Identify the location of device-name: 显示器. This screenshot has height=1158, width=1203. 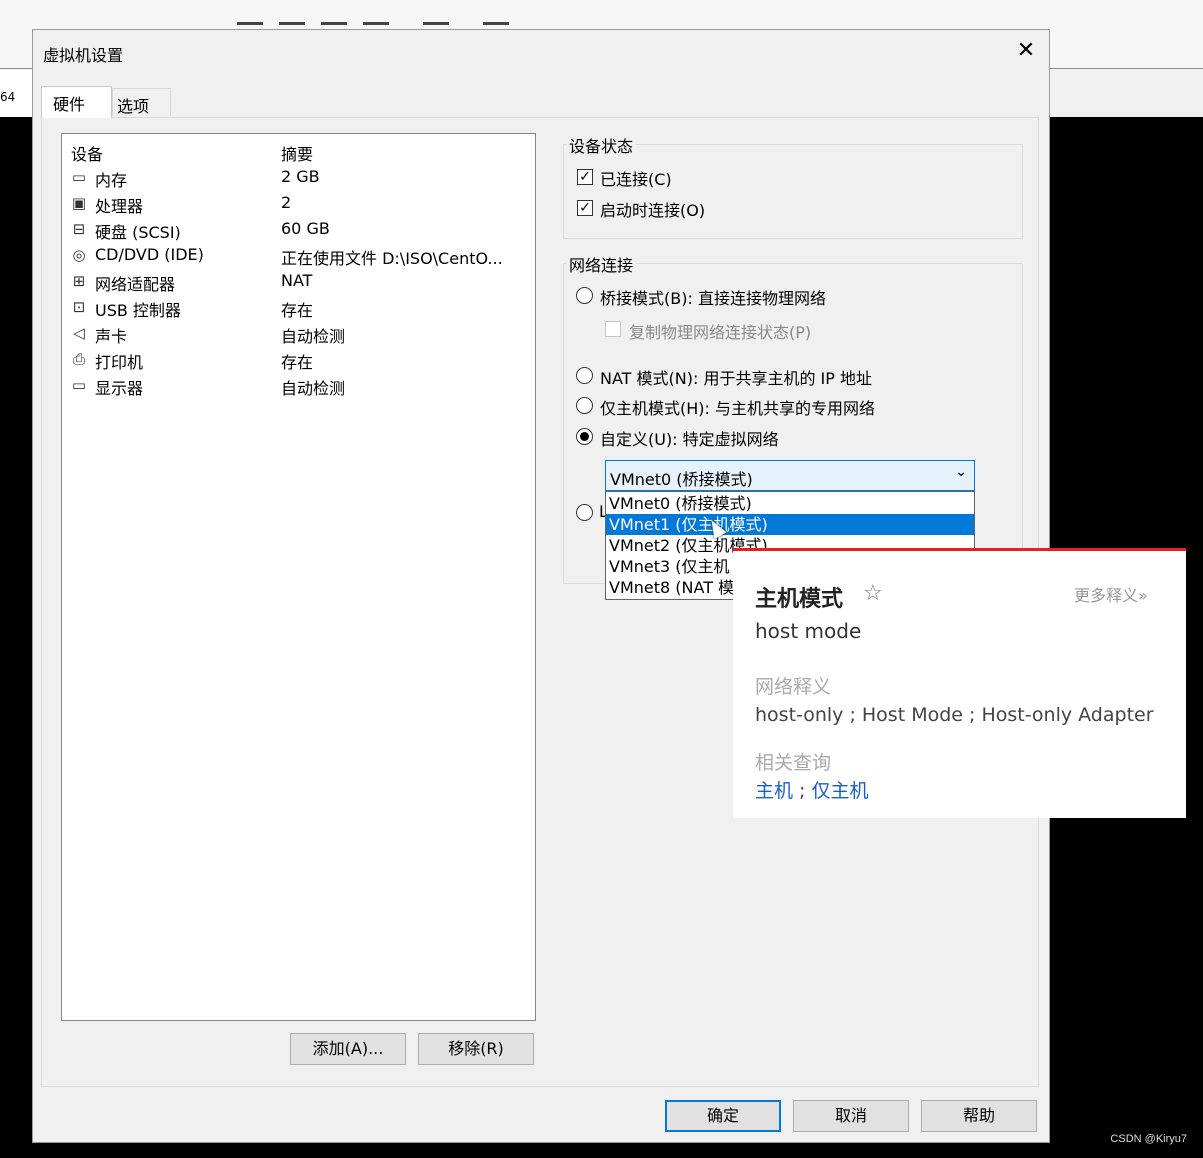
(119, 388).